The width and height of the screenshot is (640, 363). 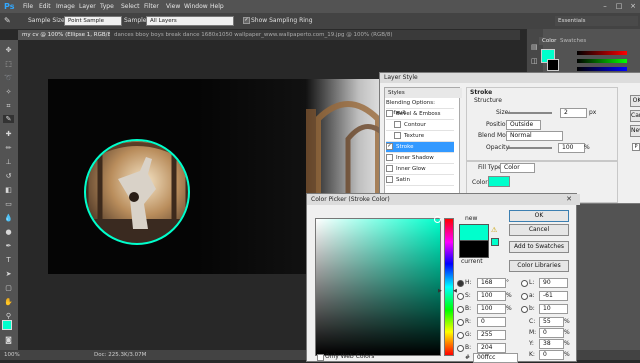 I want to click on stroke-color-swatch, so click(x=499, y=181).